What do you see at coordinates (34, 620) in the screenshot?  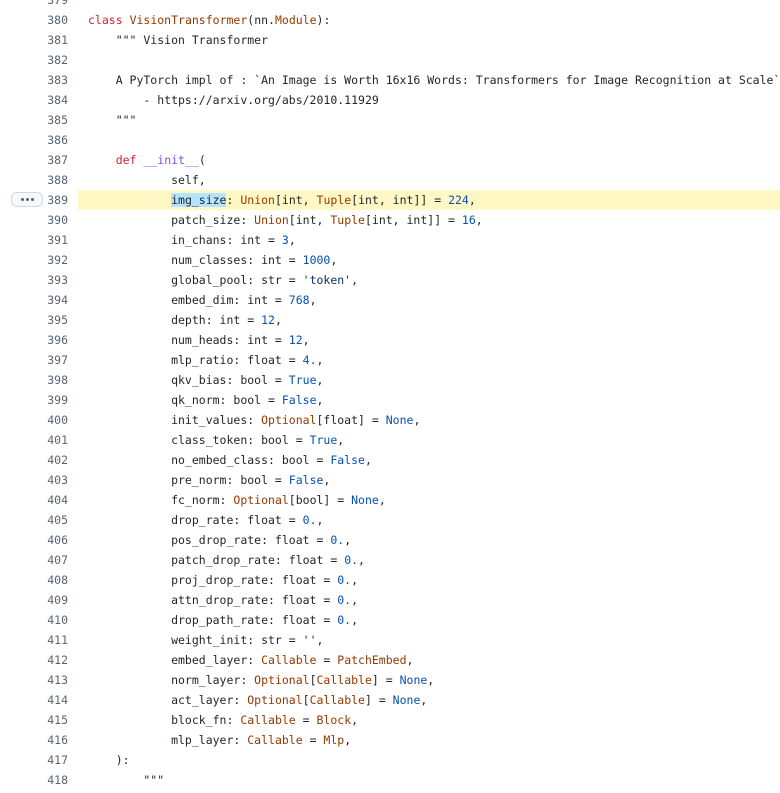 I see `line-number: 410` at bounding box center [34, 620].